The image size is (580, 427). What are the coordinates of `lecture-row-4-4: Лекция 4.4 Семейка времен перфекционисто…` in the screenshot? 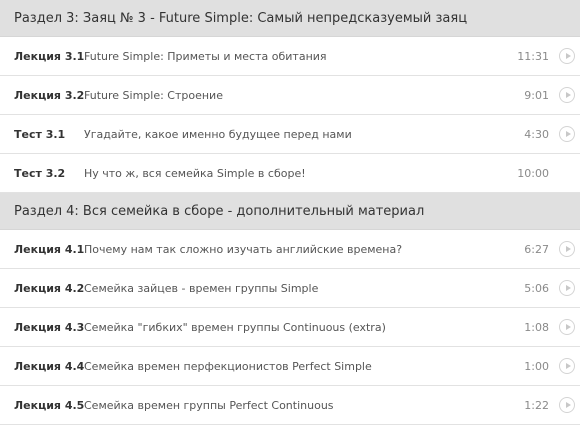 It's located at (290, 366).